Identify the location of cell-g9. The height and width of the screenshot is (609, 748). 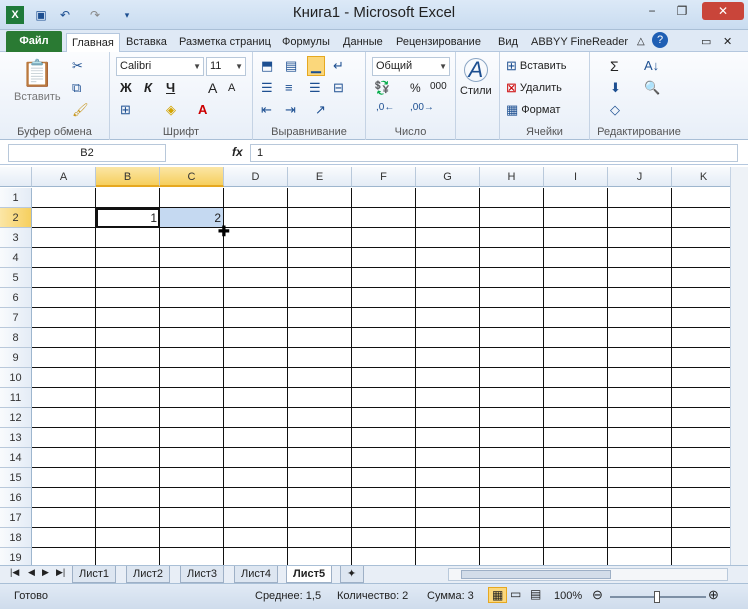
(448, 358).